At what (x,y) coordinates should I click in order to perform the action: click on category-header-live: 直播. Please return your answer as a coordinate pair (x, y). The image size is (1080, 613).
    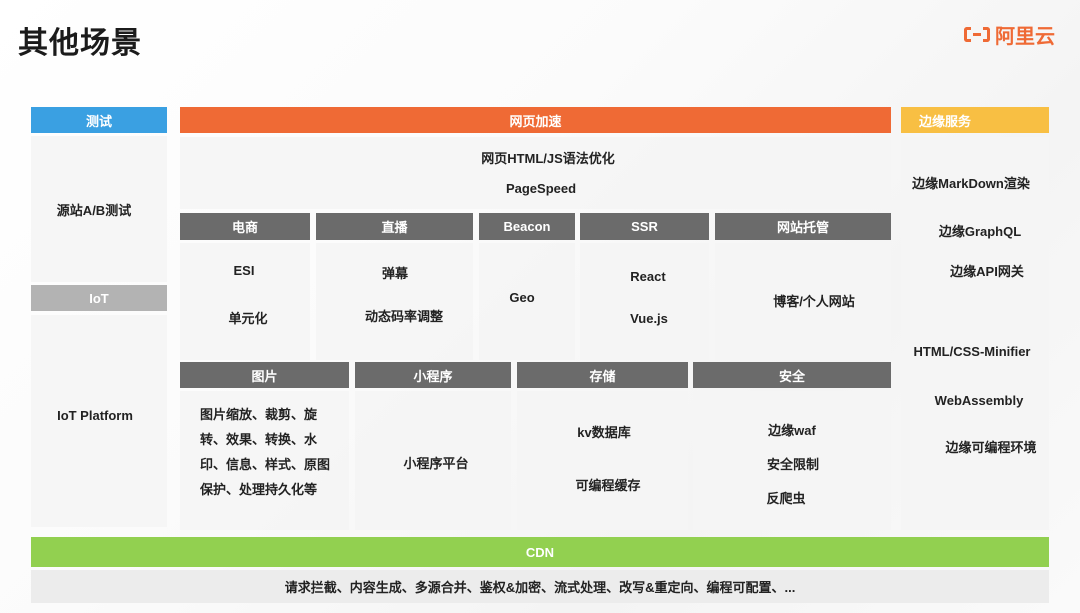
    Looking at the image, I should click on (394, 226).